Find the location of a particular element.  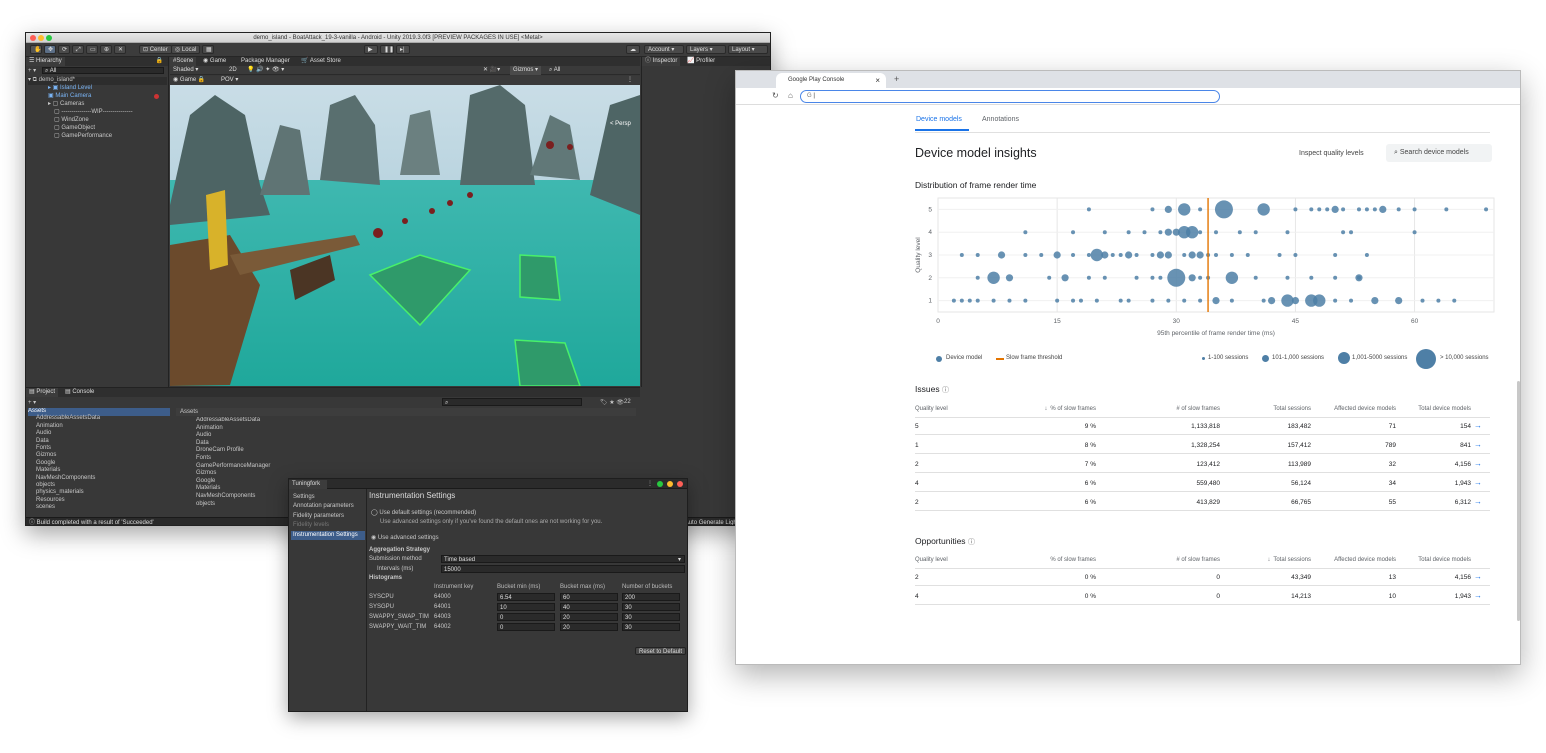

tab-game: ◉ Game is located at coordinates (214, 61).